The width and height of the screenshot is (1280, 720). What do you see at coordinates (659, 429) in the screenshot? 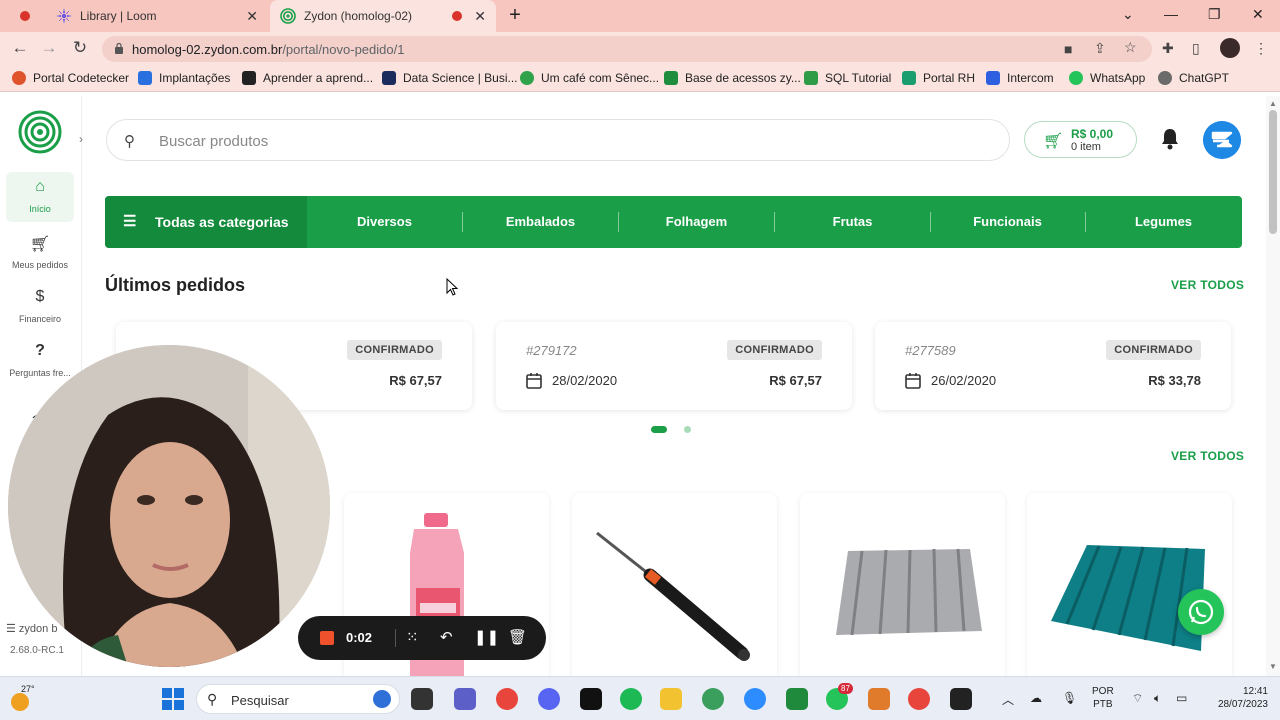
I see `carousel-dot-active` at bounding box center [659, 429].